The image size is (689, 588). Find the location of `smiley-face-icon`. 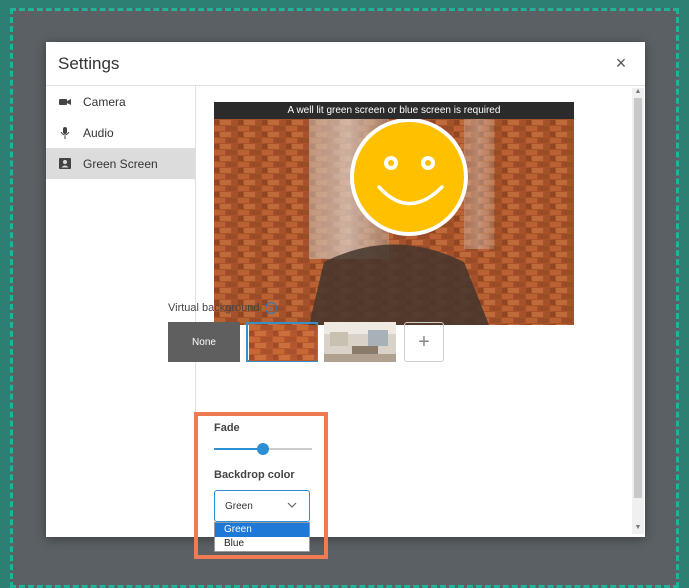

smiley-face-icon is located at coordinates (409, 177).